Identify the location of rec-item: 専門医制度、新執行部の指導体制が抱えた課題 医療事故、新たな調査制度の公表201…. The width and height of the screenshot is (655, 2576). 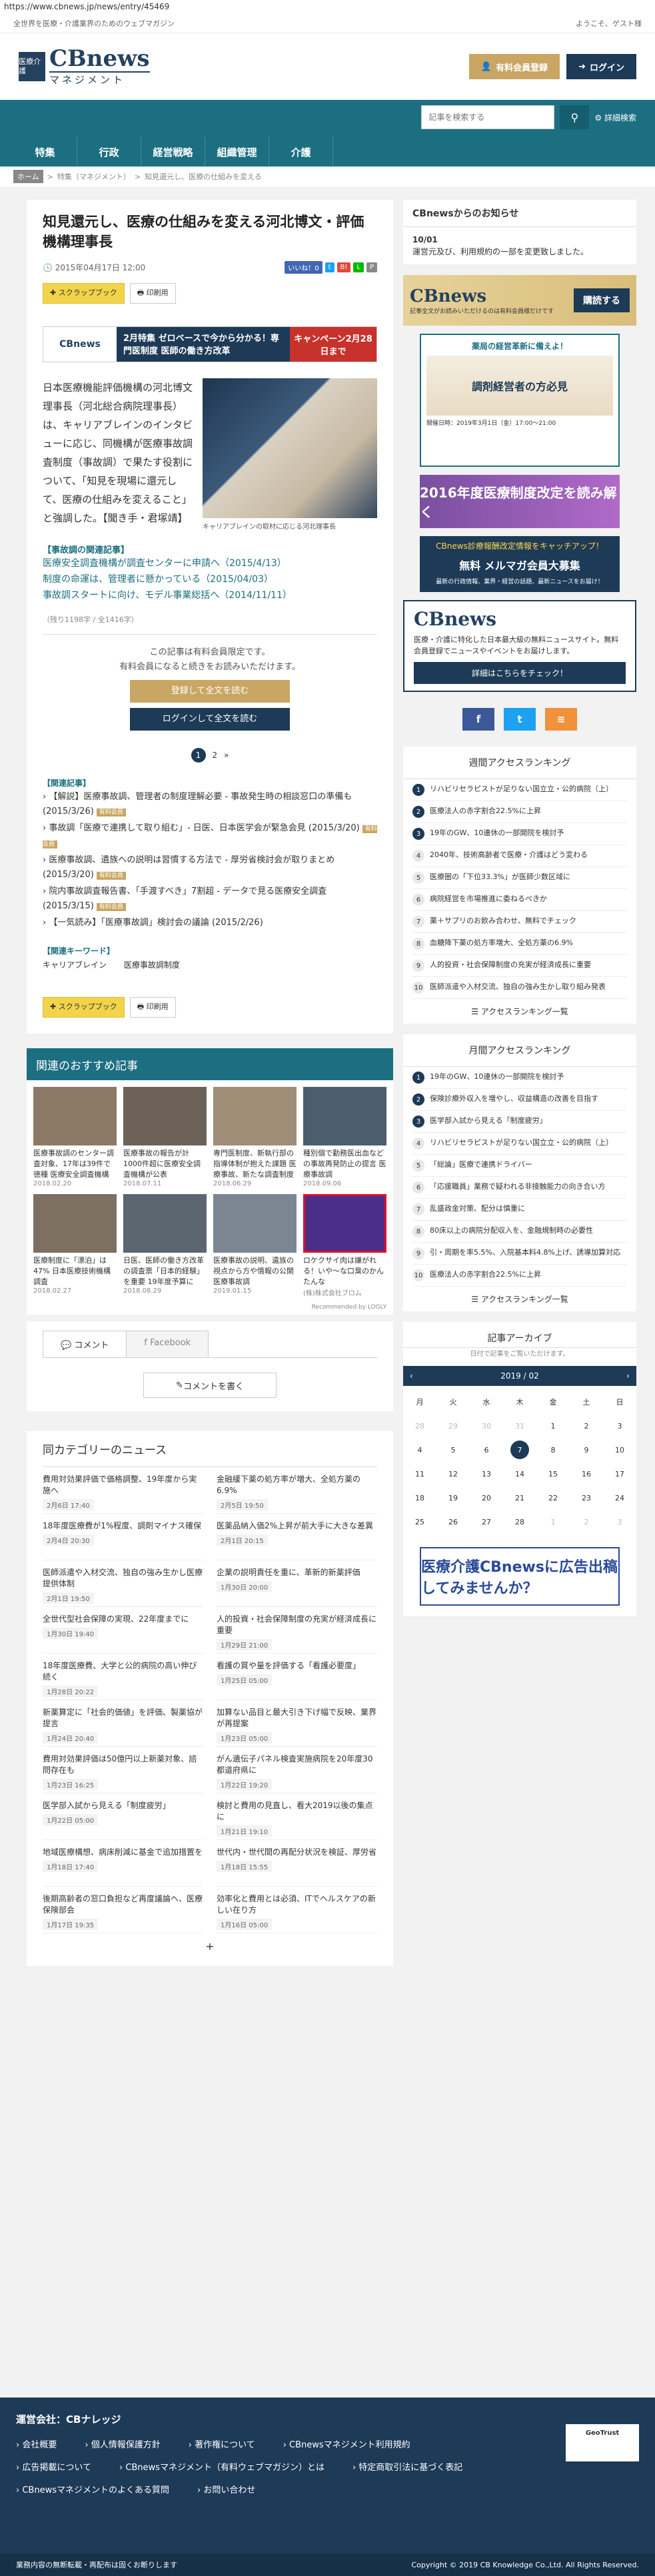
(255, 1137).